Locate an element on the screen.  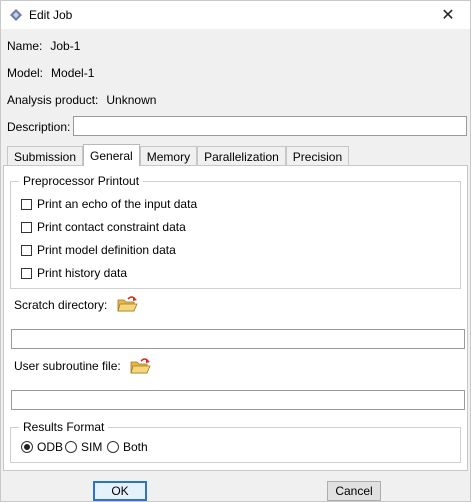
history-data-checkbox-row: Print history data is located at coordinates (74, 273).